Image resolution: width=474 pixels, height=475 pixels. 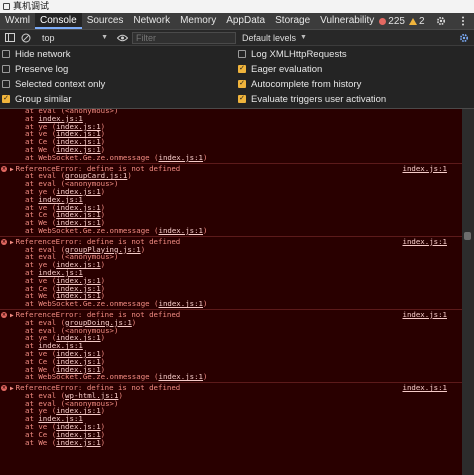 What do you see at coordinates (10, 38) in the screenshot?
I see `sidebar-toggle-icon` at bounding box center [10, 38].